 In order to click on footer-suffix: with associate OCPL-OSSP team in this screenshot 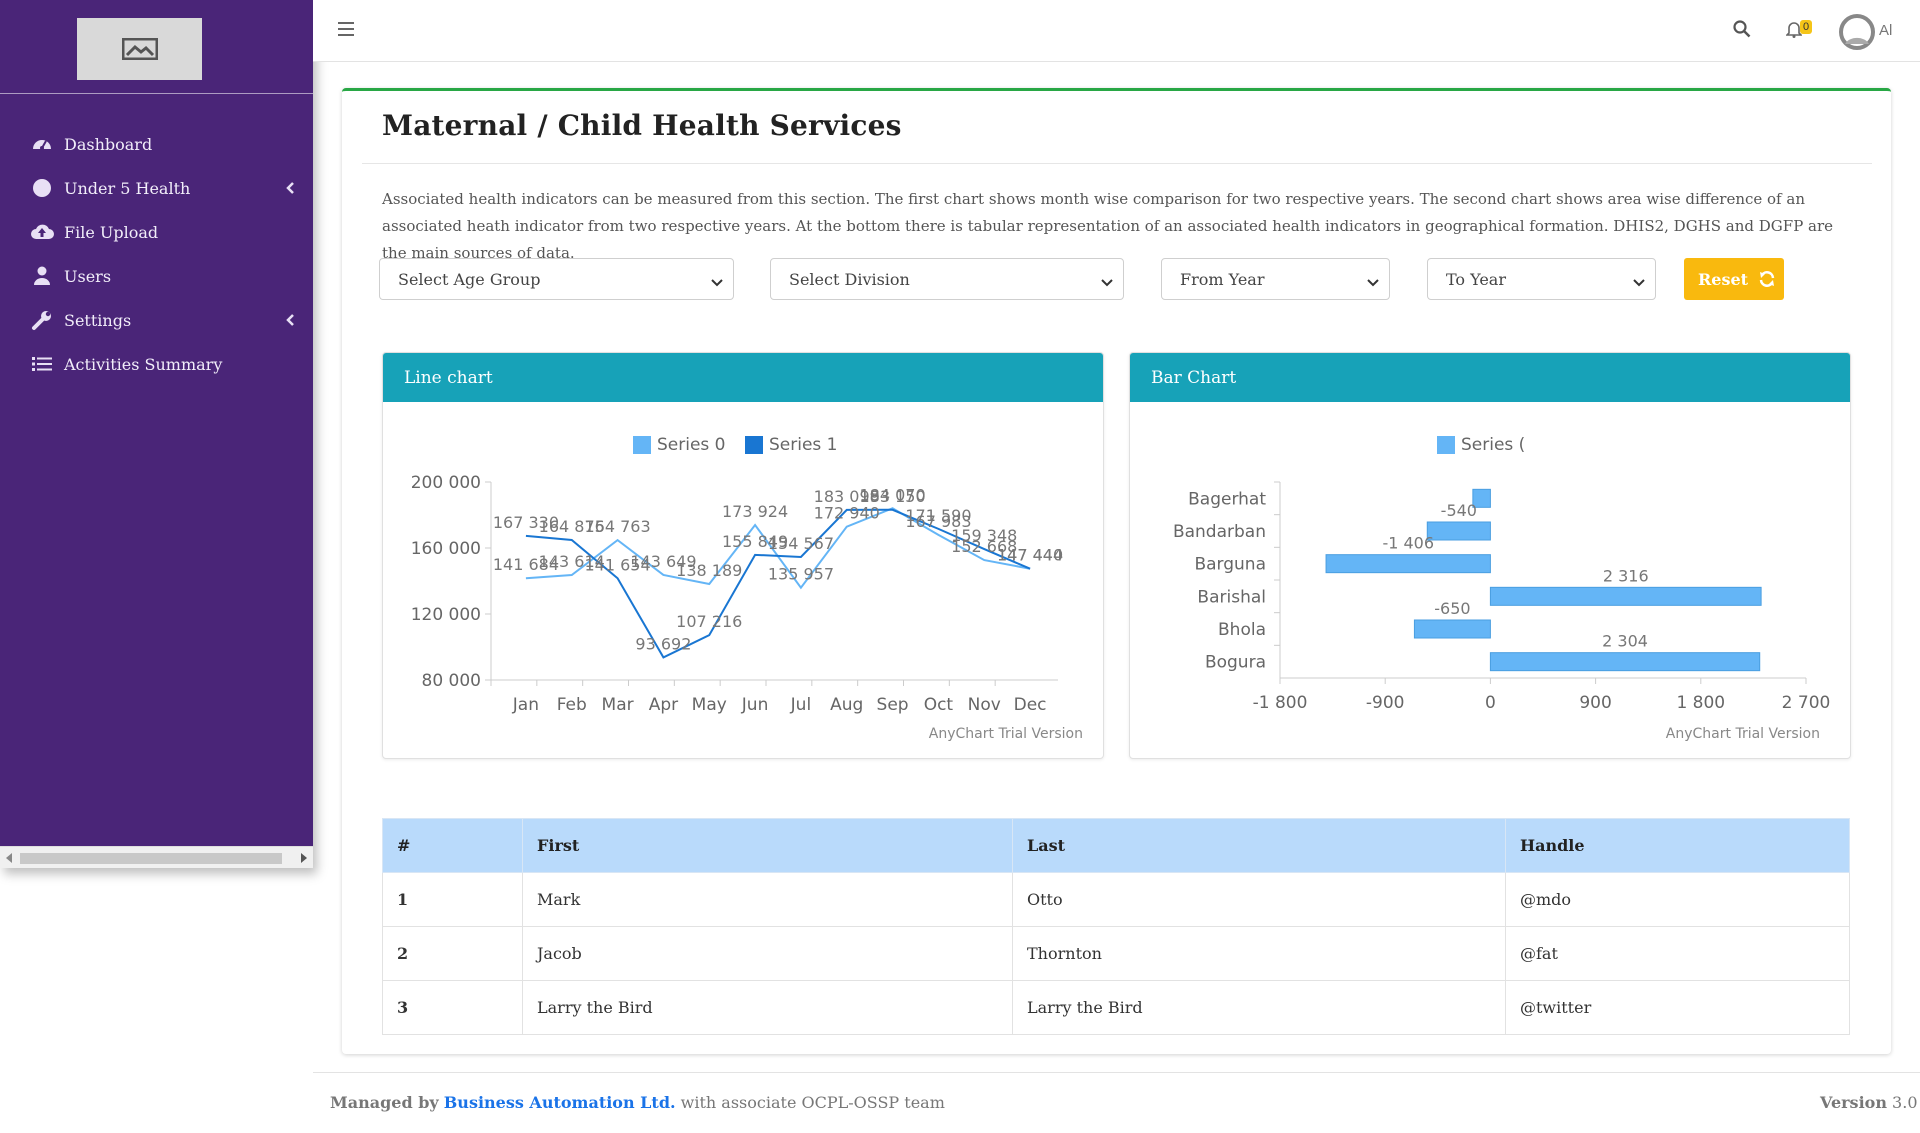, I will do `click(812, 1102)`.